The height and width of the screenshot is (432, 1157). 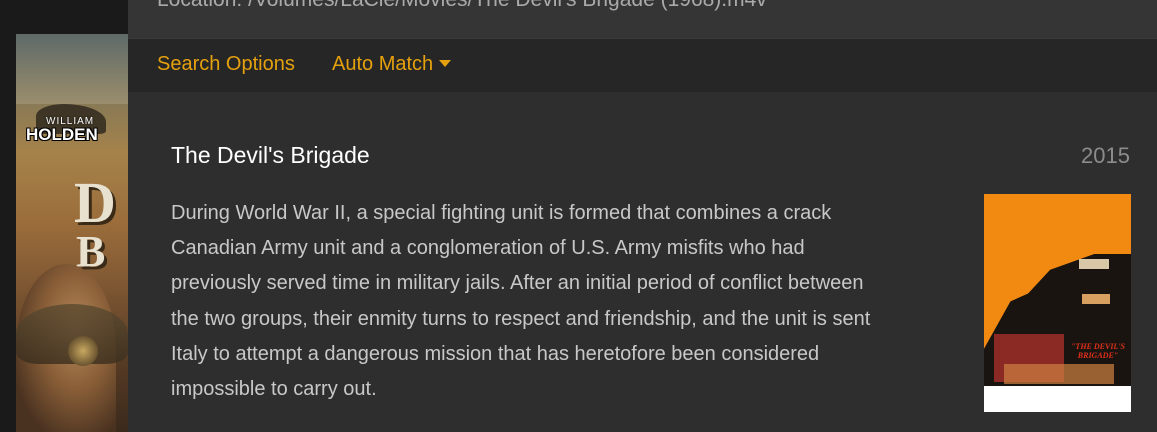 What do you see at coordinates (72, 69) in the screenshot?
I see `poster-sky` at bounding box center [72, 69].